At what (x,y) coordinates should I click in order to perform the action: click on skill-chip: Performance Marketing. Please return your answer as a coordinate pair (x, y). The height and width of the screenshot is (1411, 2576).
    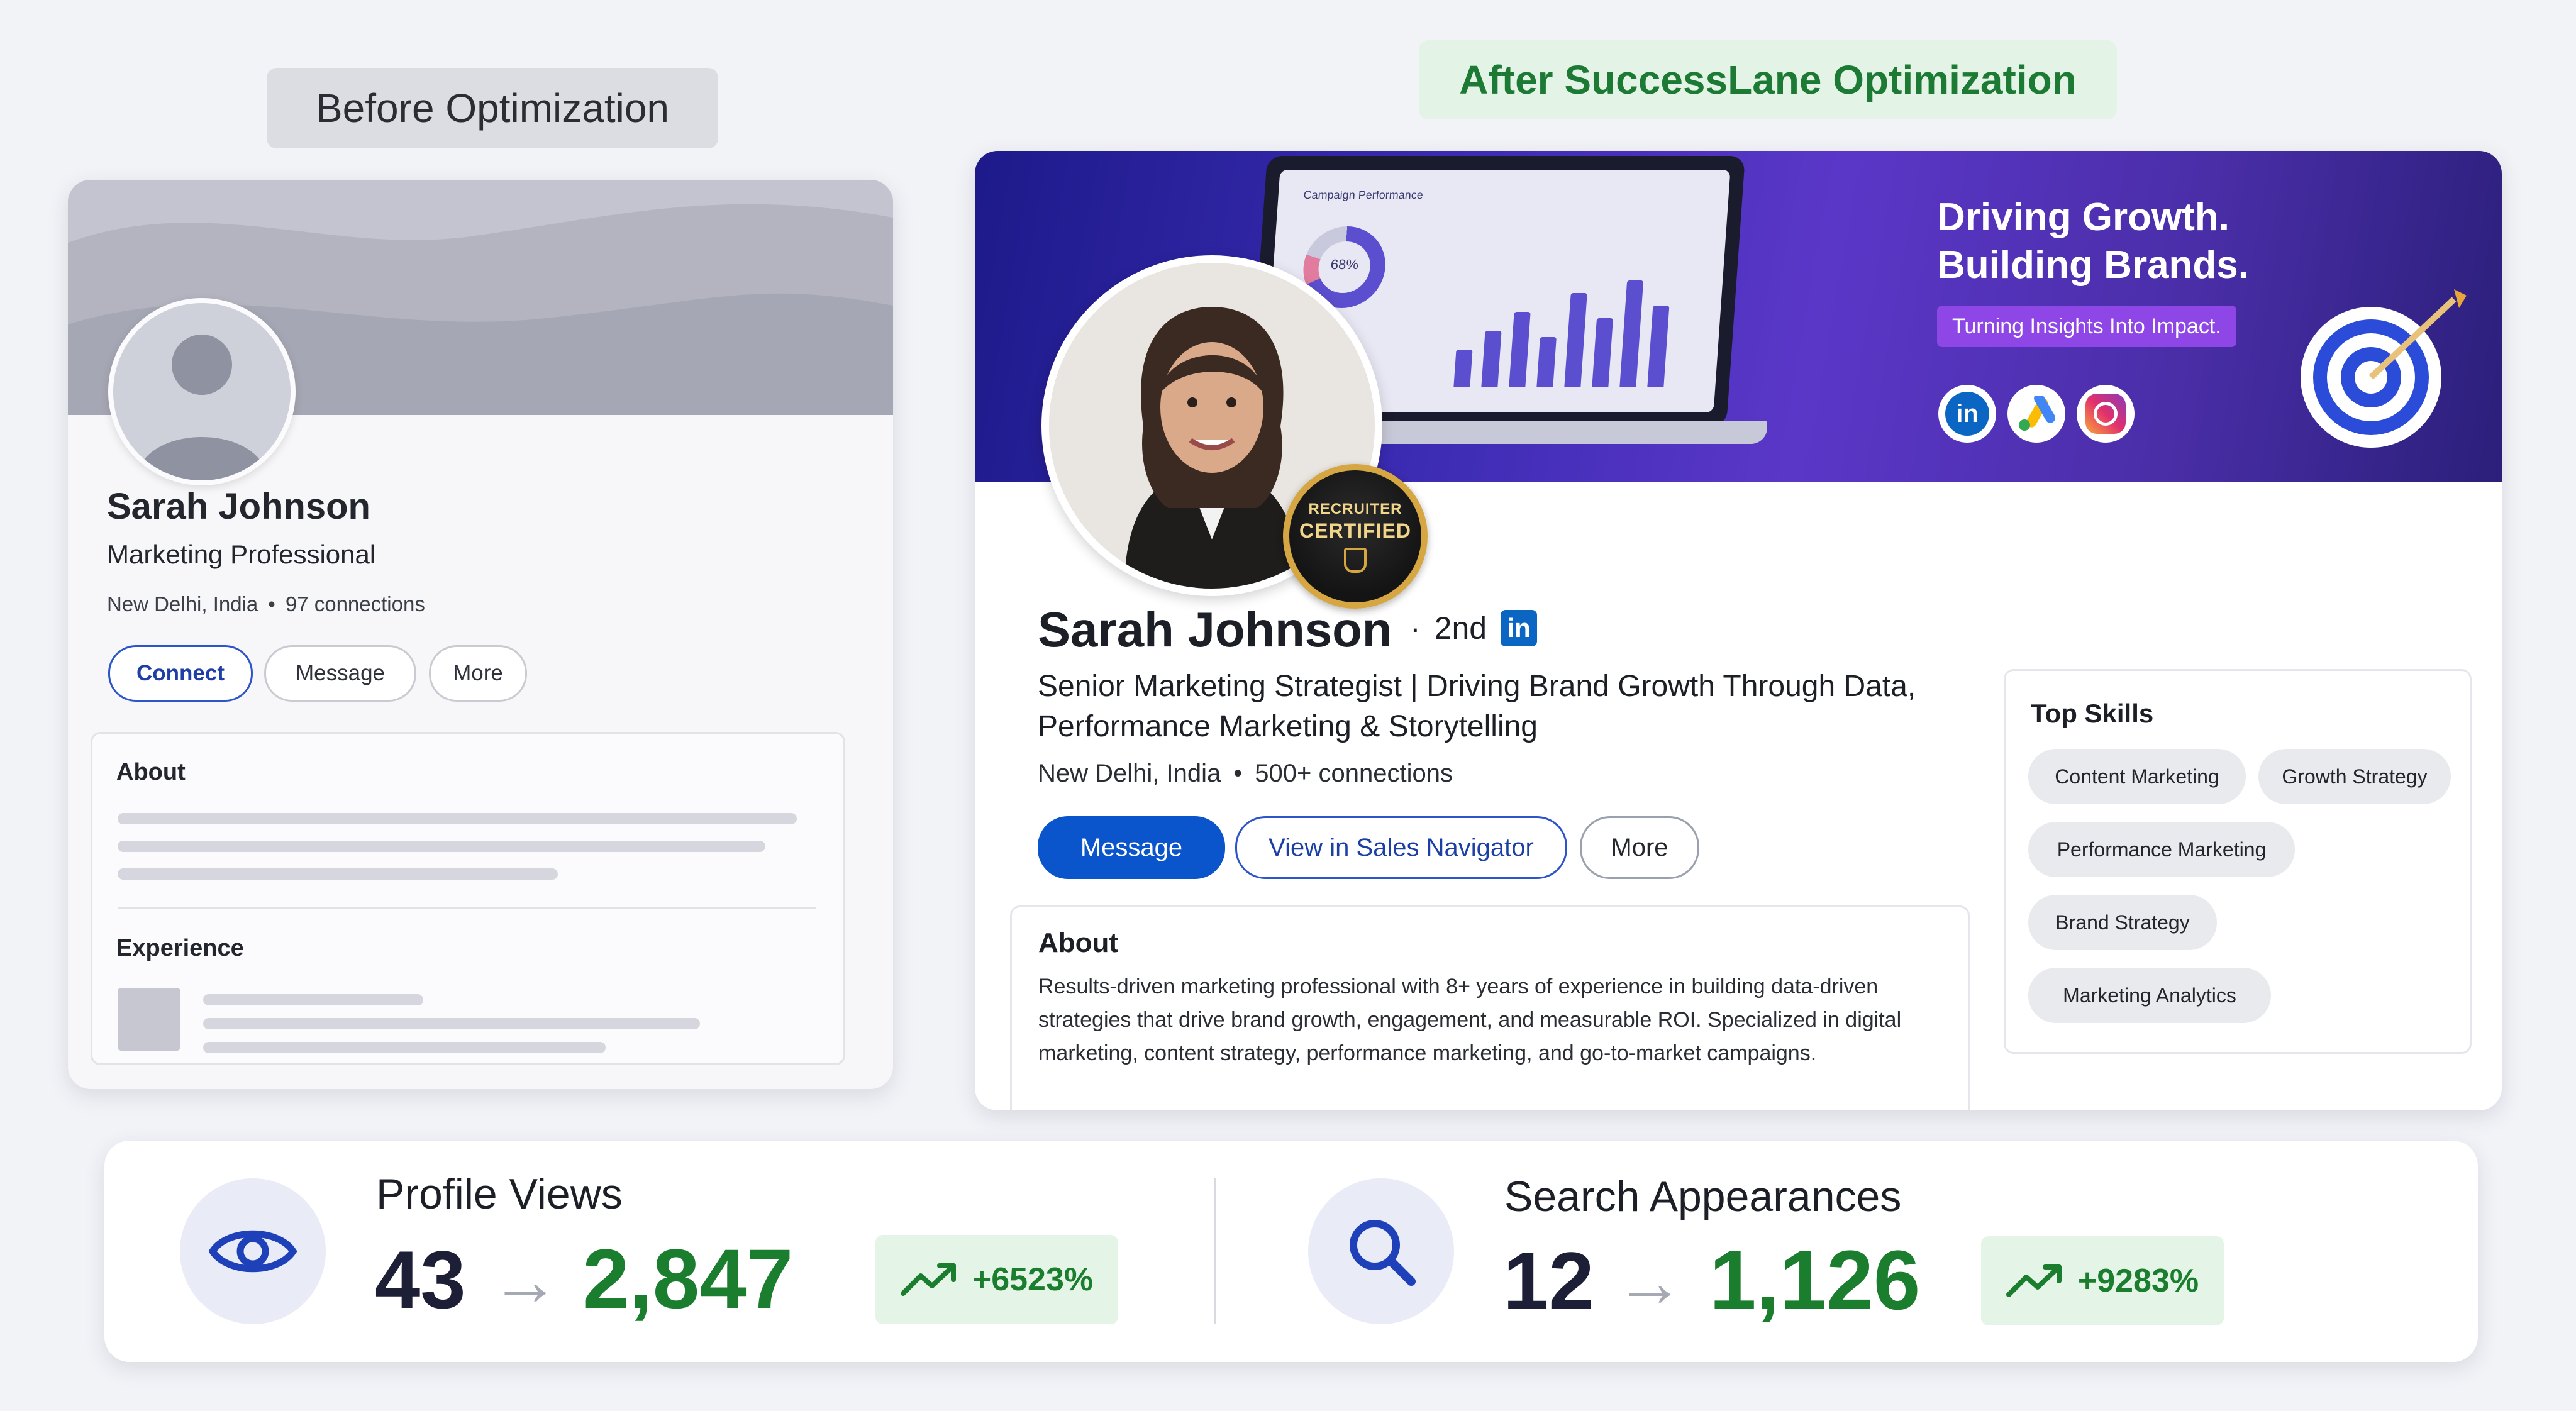
    Looking at the image, I should click on (2161, 849).